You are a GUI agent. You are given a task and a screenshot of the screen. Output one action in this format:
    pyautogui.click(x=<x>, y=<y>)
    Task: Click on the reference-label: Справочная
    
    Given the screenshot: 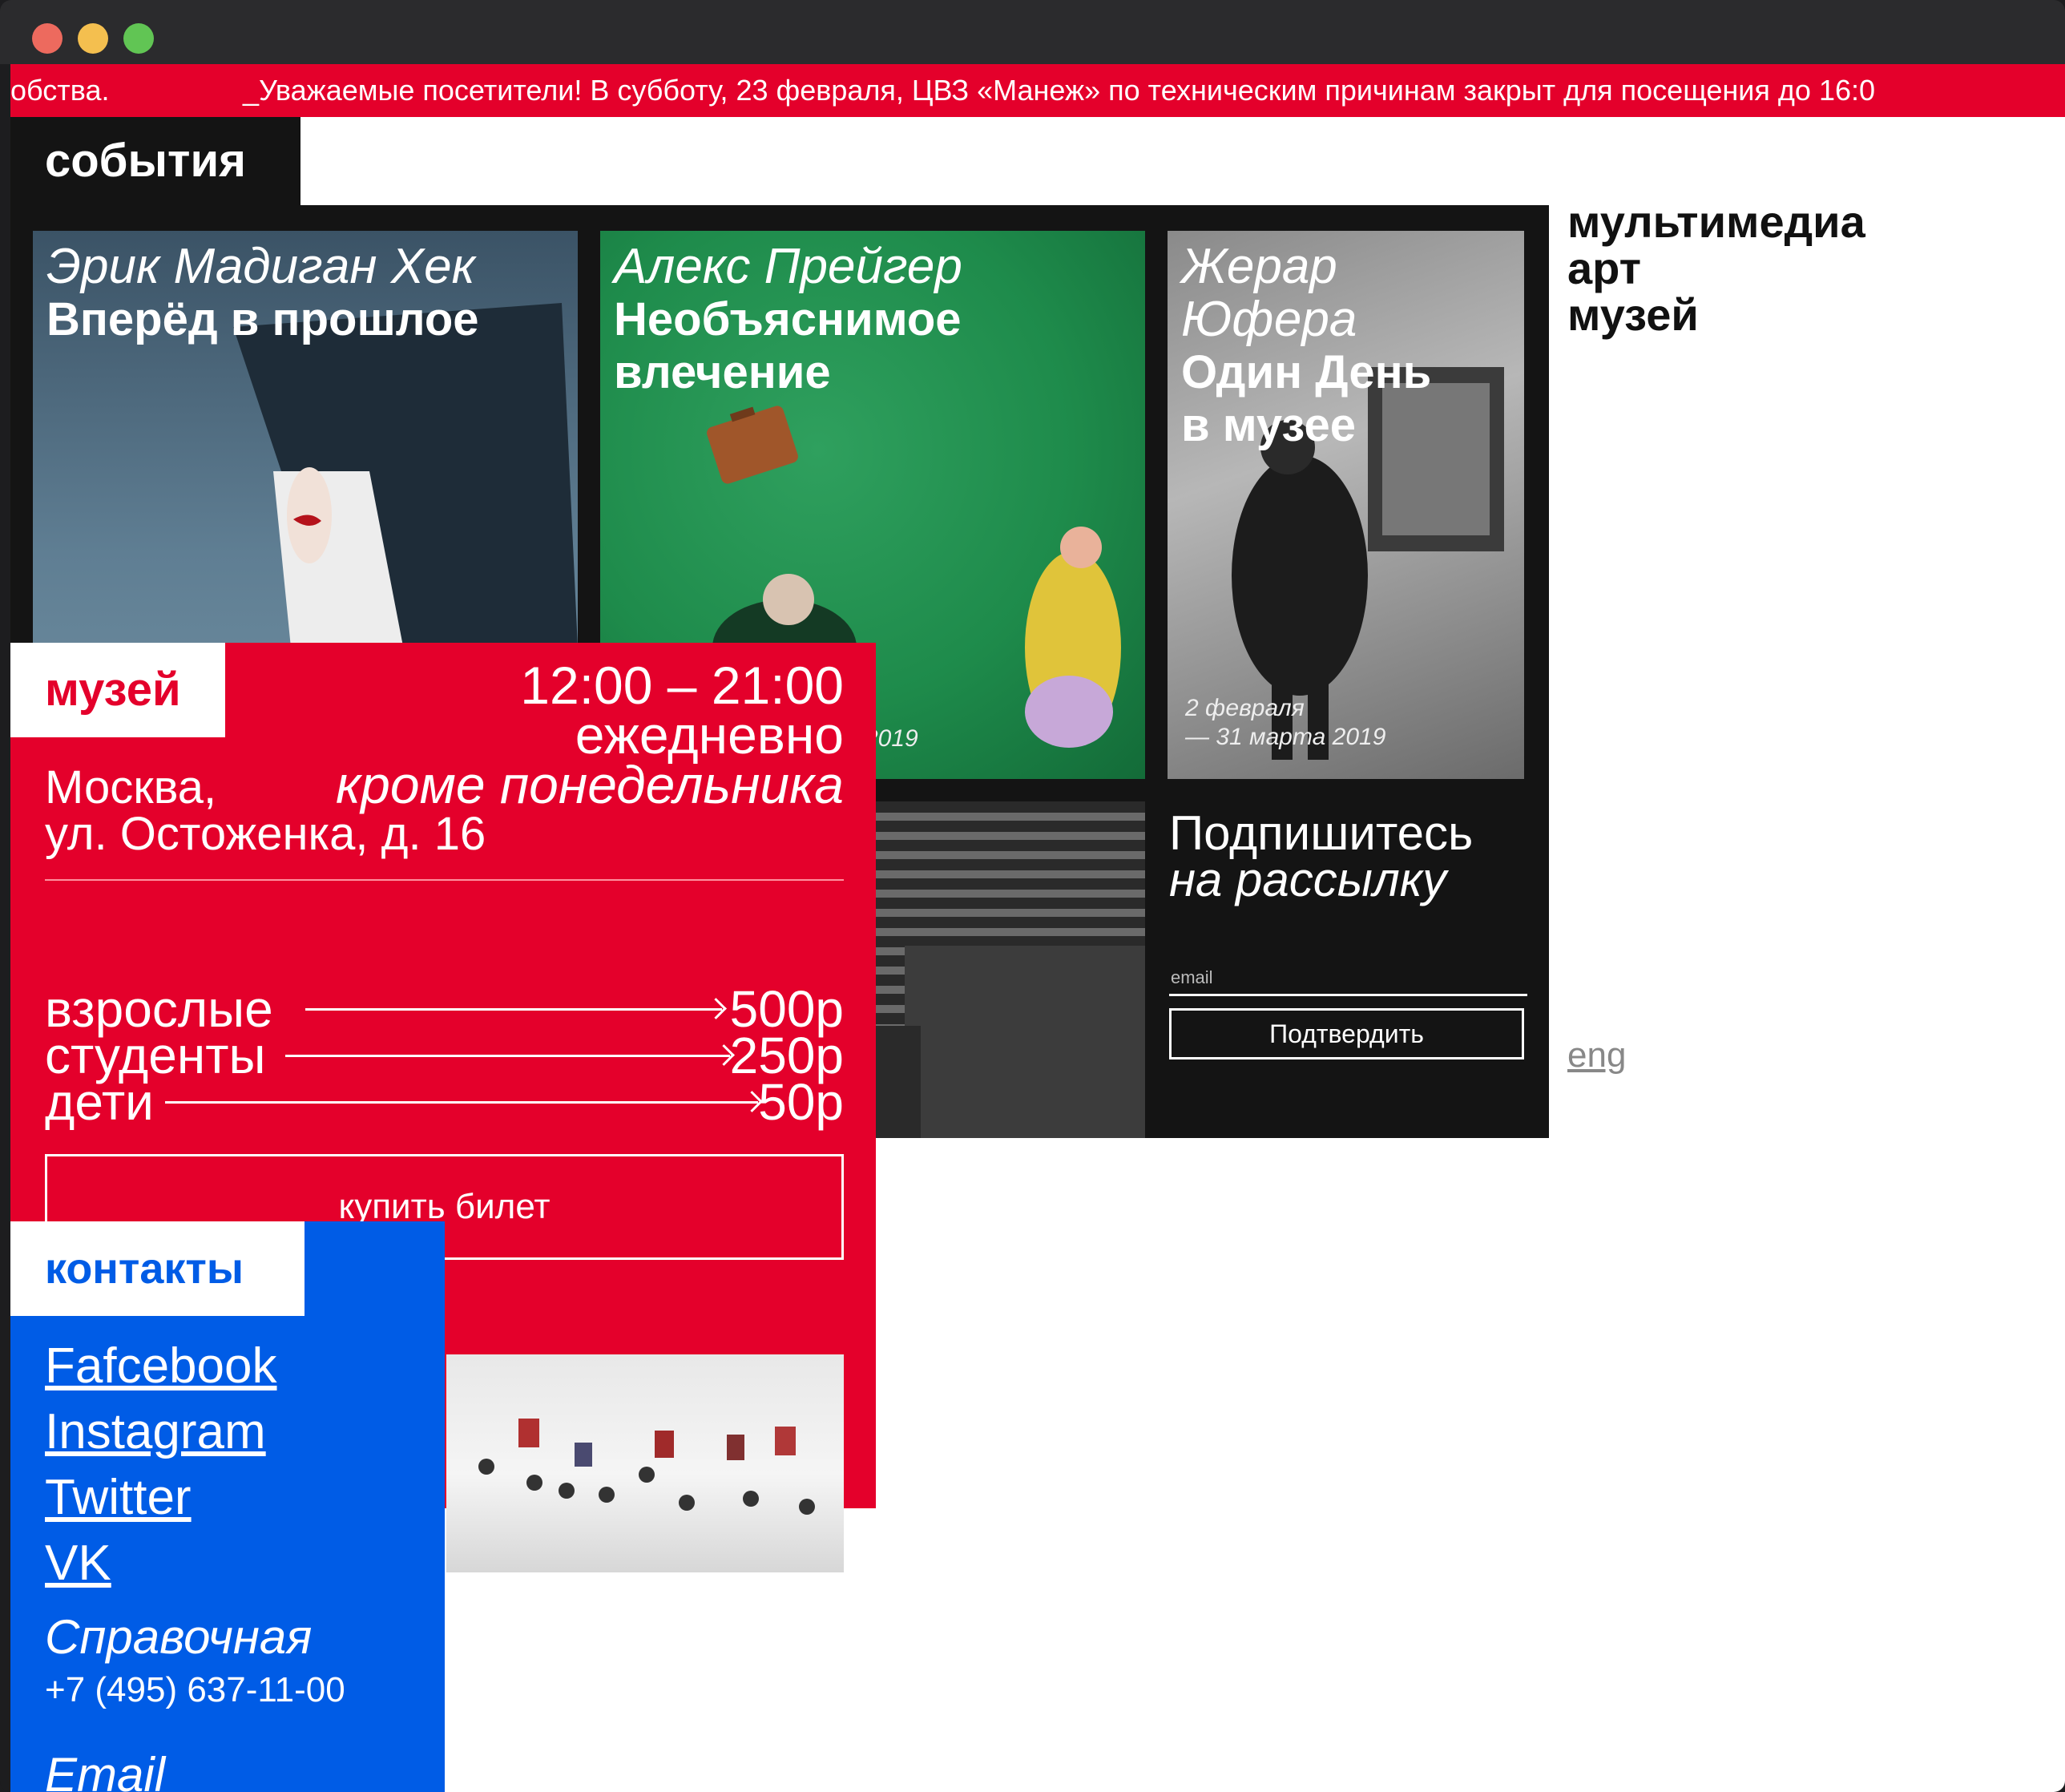 What is the action you would take?
    pyautogui.click(x=179, y=1637)
    